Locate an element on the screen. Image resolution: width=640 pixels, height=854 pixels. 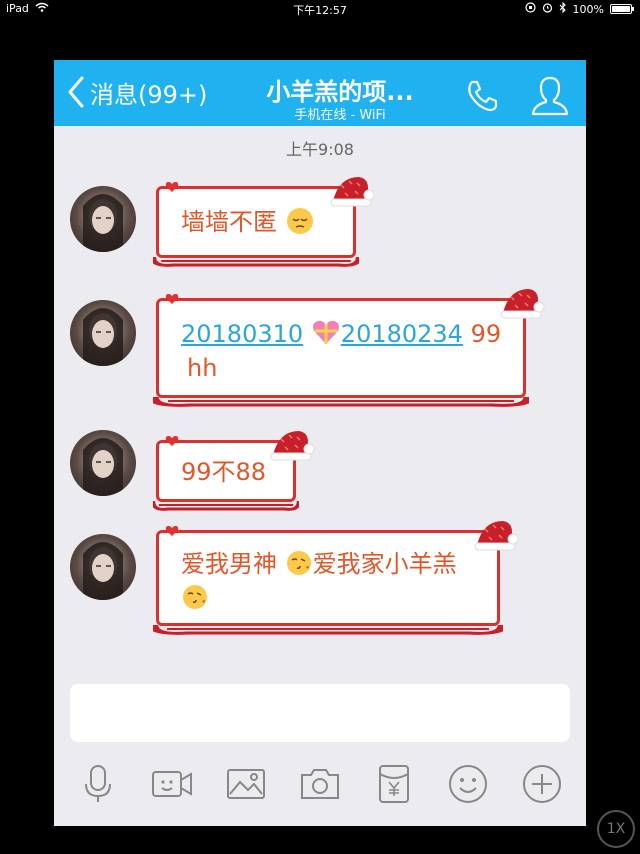
message-text: 墙墙不匿 is located at coordinates (248, 222).